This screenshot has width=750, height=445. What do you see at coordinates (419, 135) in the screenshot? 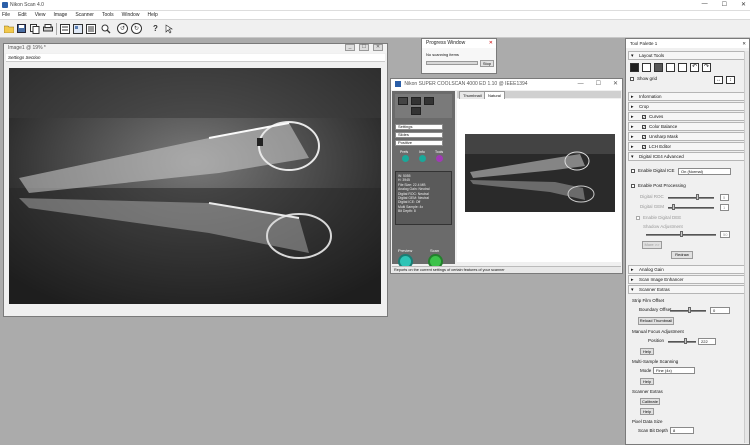
I see `film-type-dropdown: Slides` at bounding box center [419, 135].